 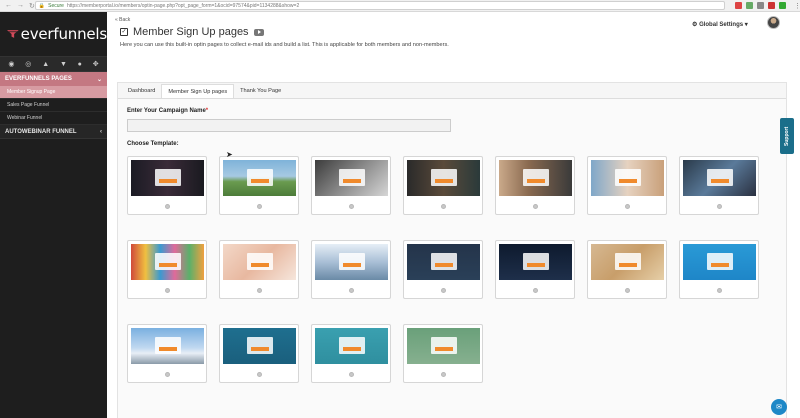 I want to click on tab-member-sign-up-pages: Member Sign Up pages, so click(x=198, y=91).